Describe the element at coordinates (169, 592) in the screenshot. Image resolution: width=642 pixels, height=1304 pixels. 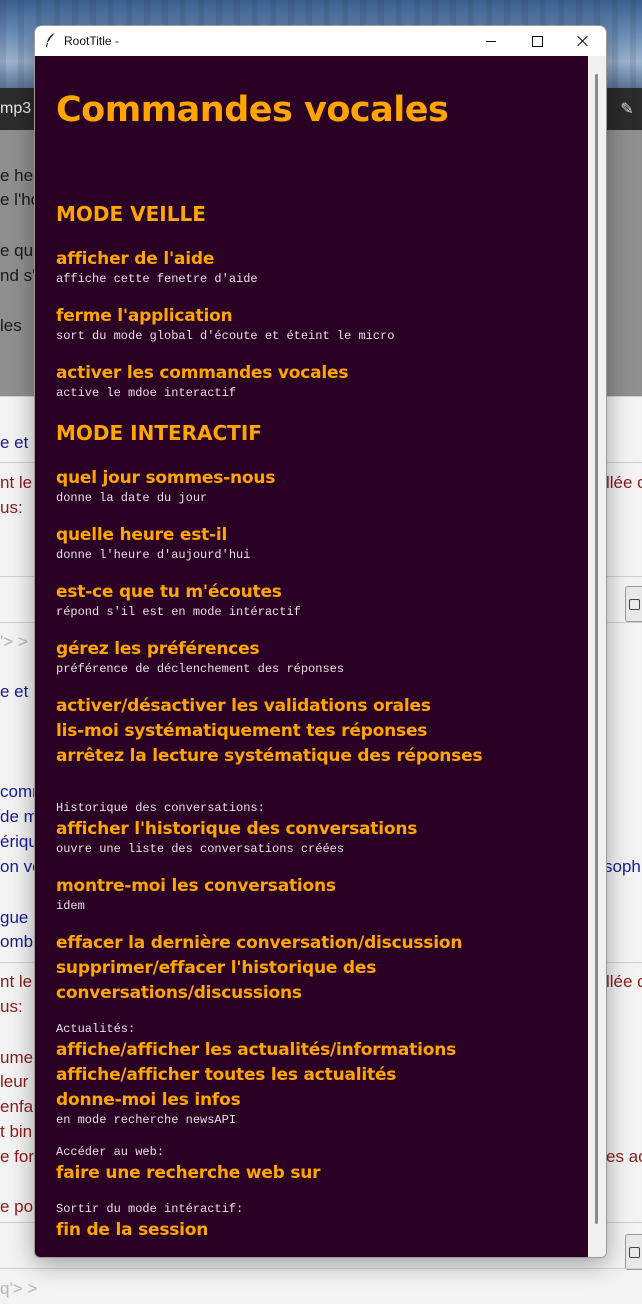
I see `command-text: est-ce que tu m'écoutes` at that location.